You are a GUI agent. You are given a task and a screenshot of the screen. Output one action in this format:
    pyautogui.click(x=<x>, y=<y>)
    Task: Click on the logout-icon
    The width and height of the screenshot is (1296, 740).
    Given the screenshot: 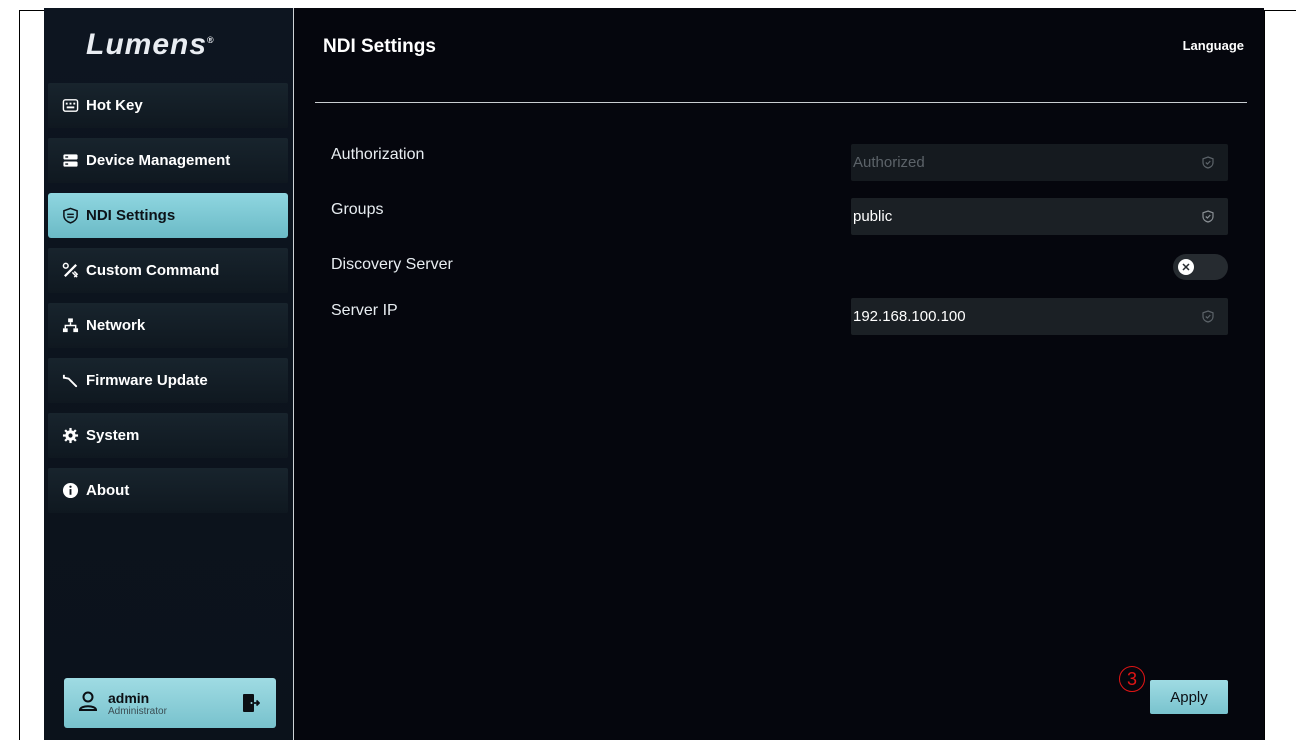 What is the action you would take?
    pyautogui.click(x=251, y=703)
    